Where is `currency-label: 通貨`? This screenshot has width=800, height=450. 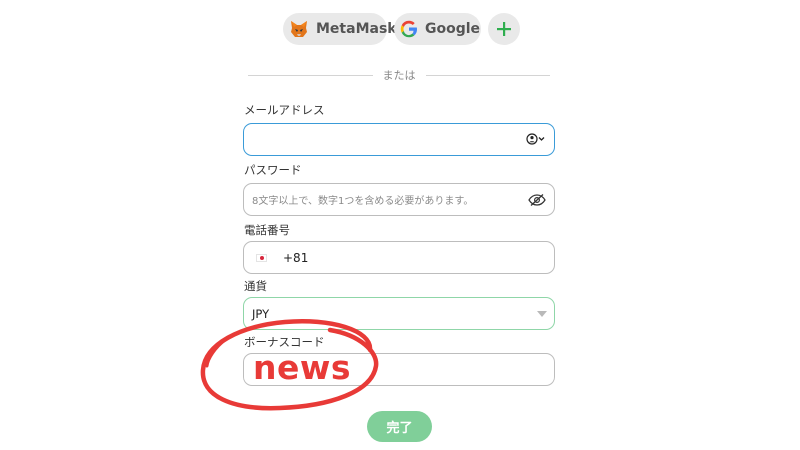 currency-label: 通貨 is located at coordinates (255, 286).